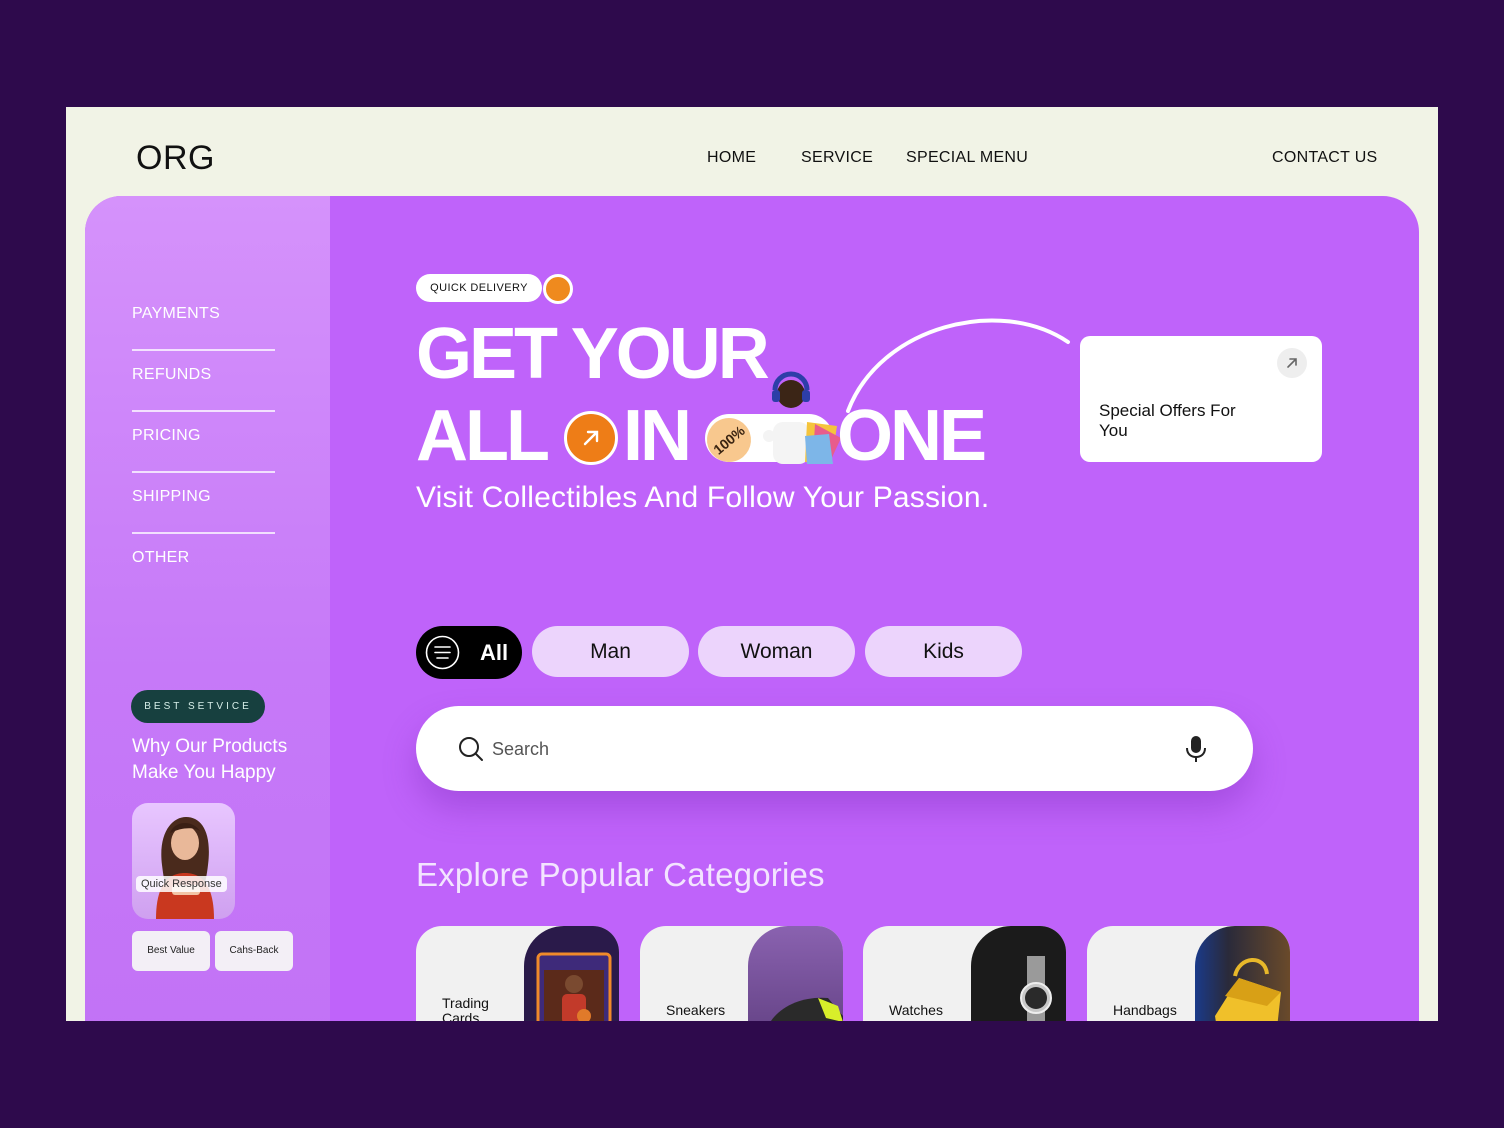 This screenshot has width=1504, height=1128. I want to click on quick-response-label: Quick Response, so click(181, 884).